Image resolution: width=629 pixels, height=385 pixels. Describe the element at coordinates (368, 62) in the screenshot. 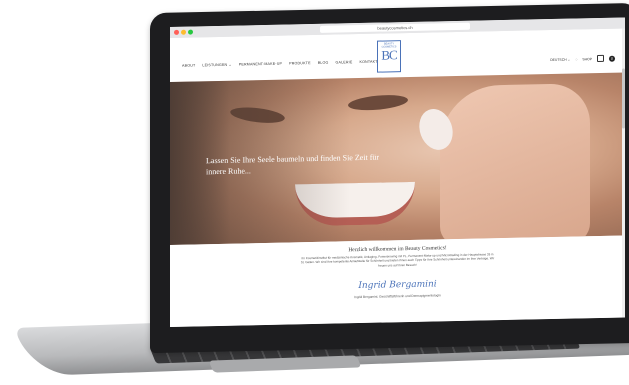

I see `nav-item-kontakt: Kontakt` at that location.